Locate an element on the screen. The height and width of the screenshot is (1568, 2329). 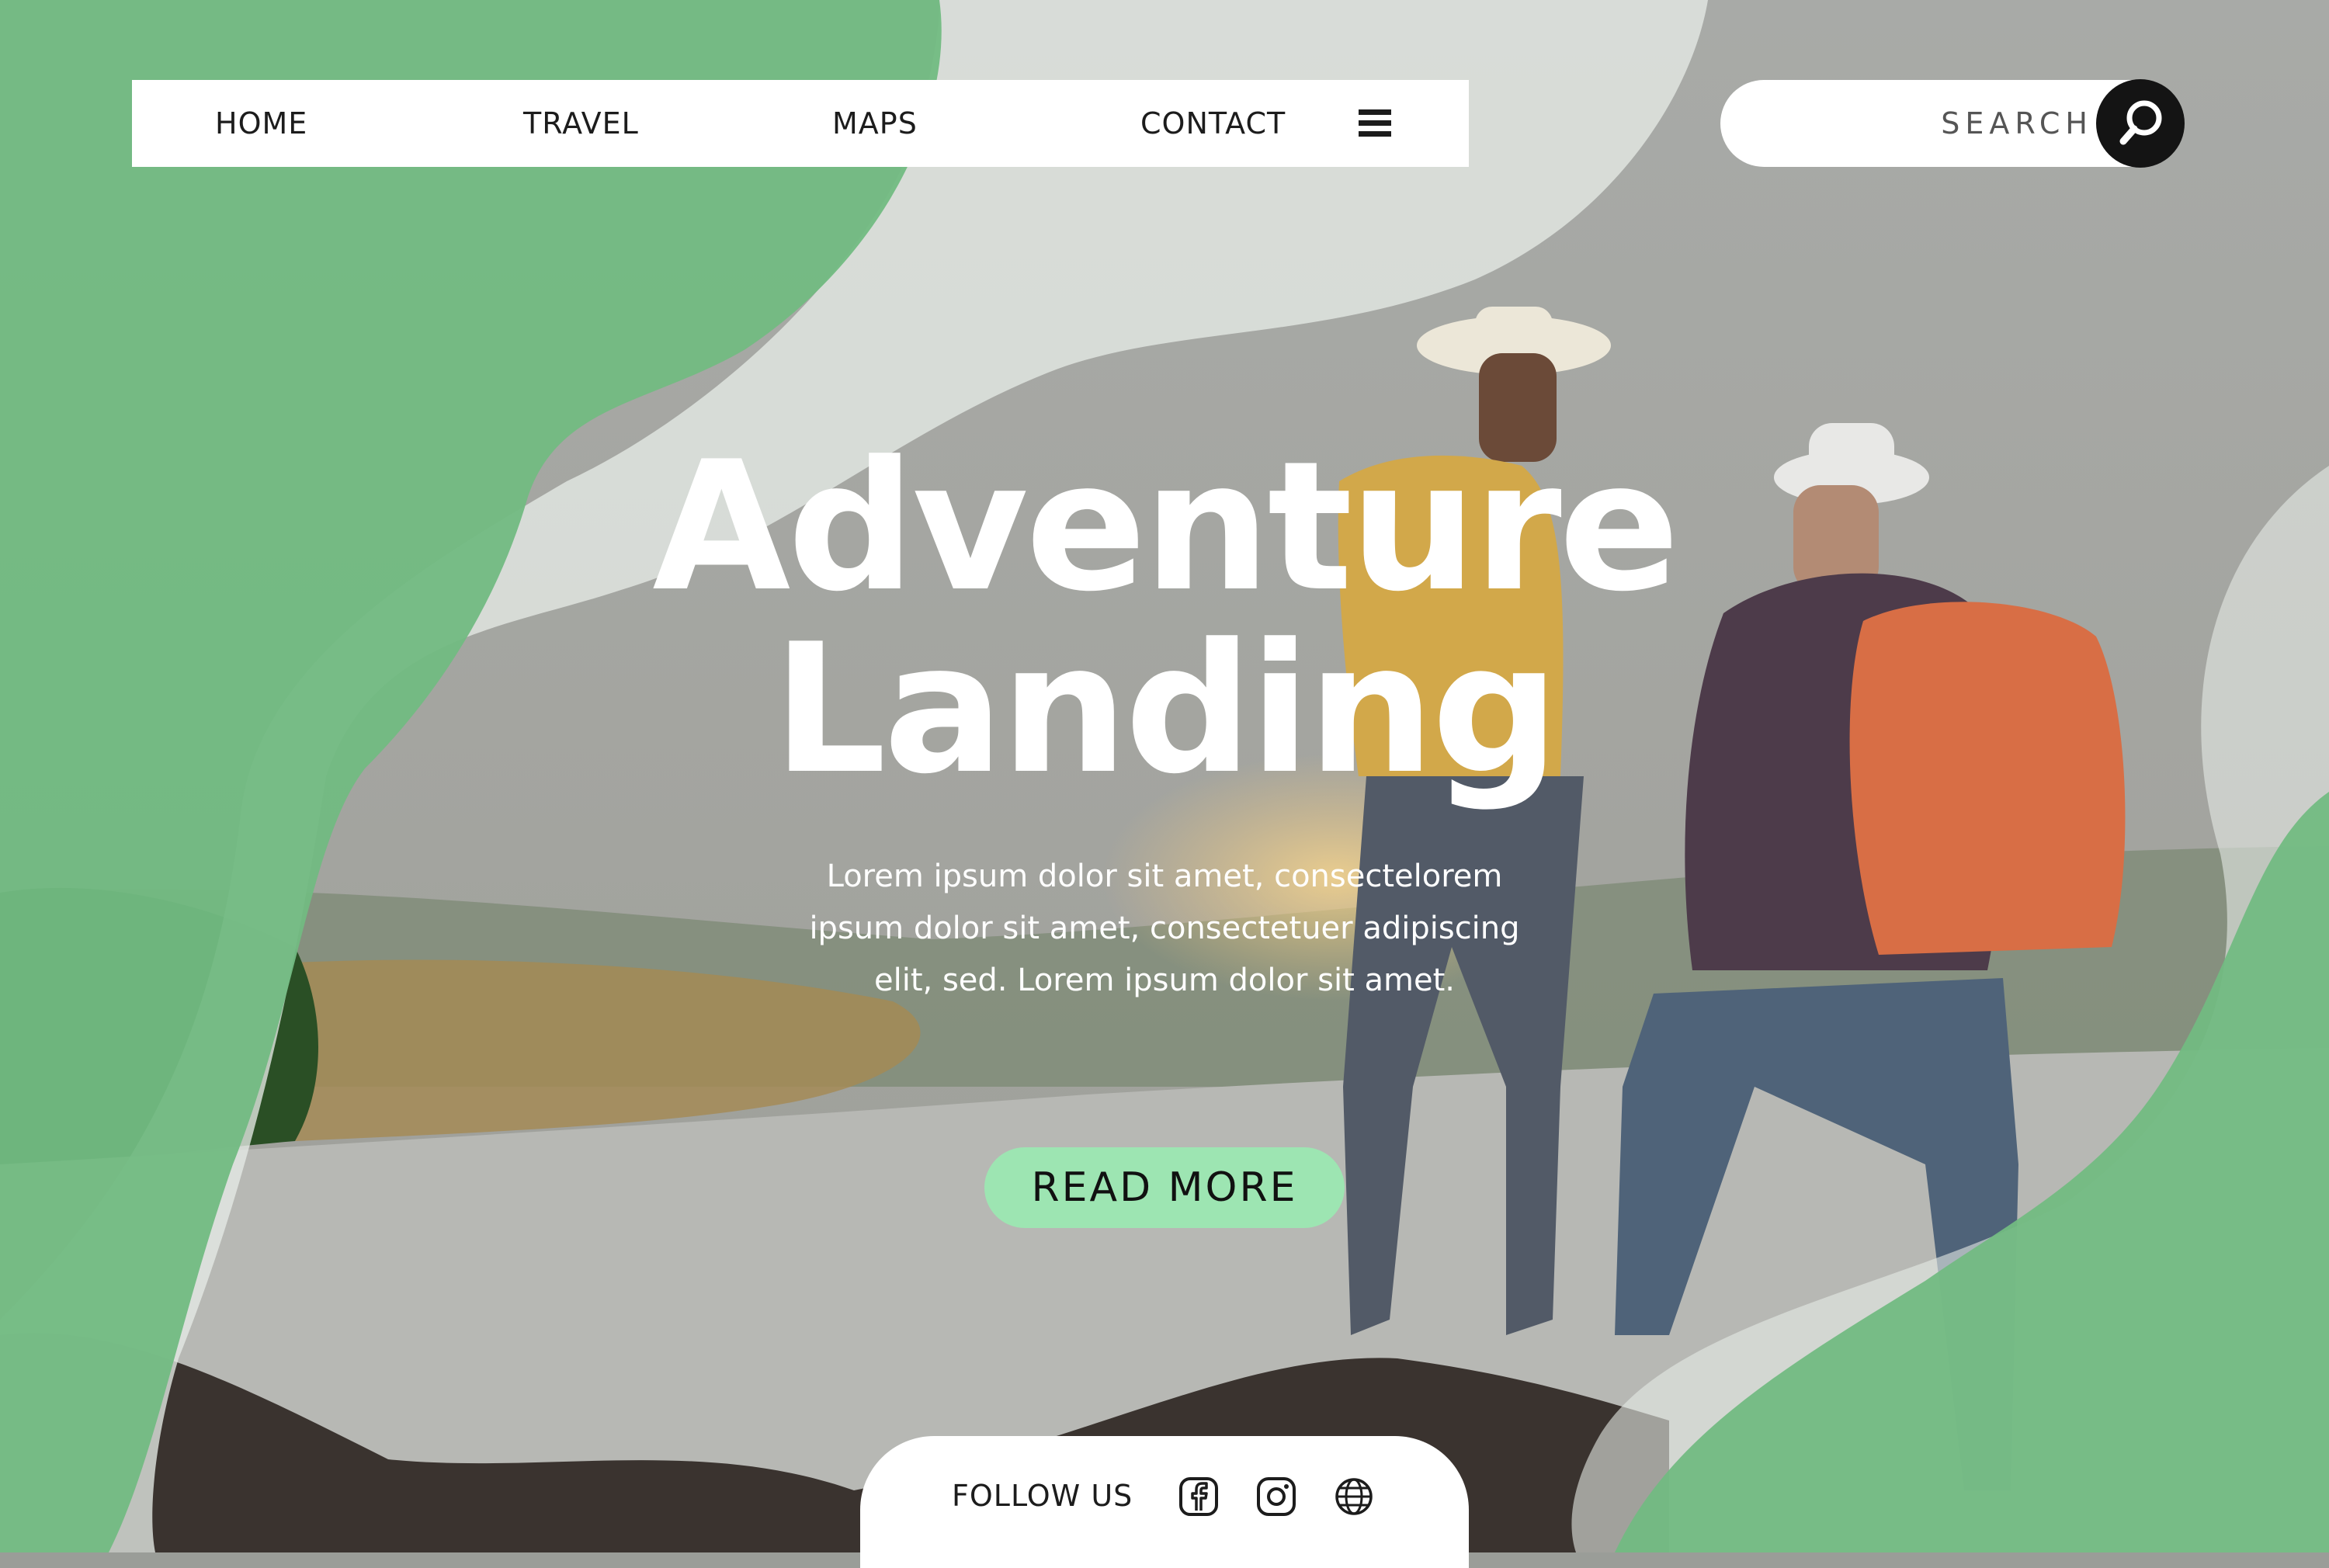
search-bar is located at coordinates (1952, 123).